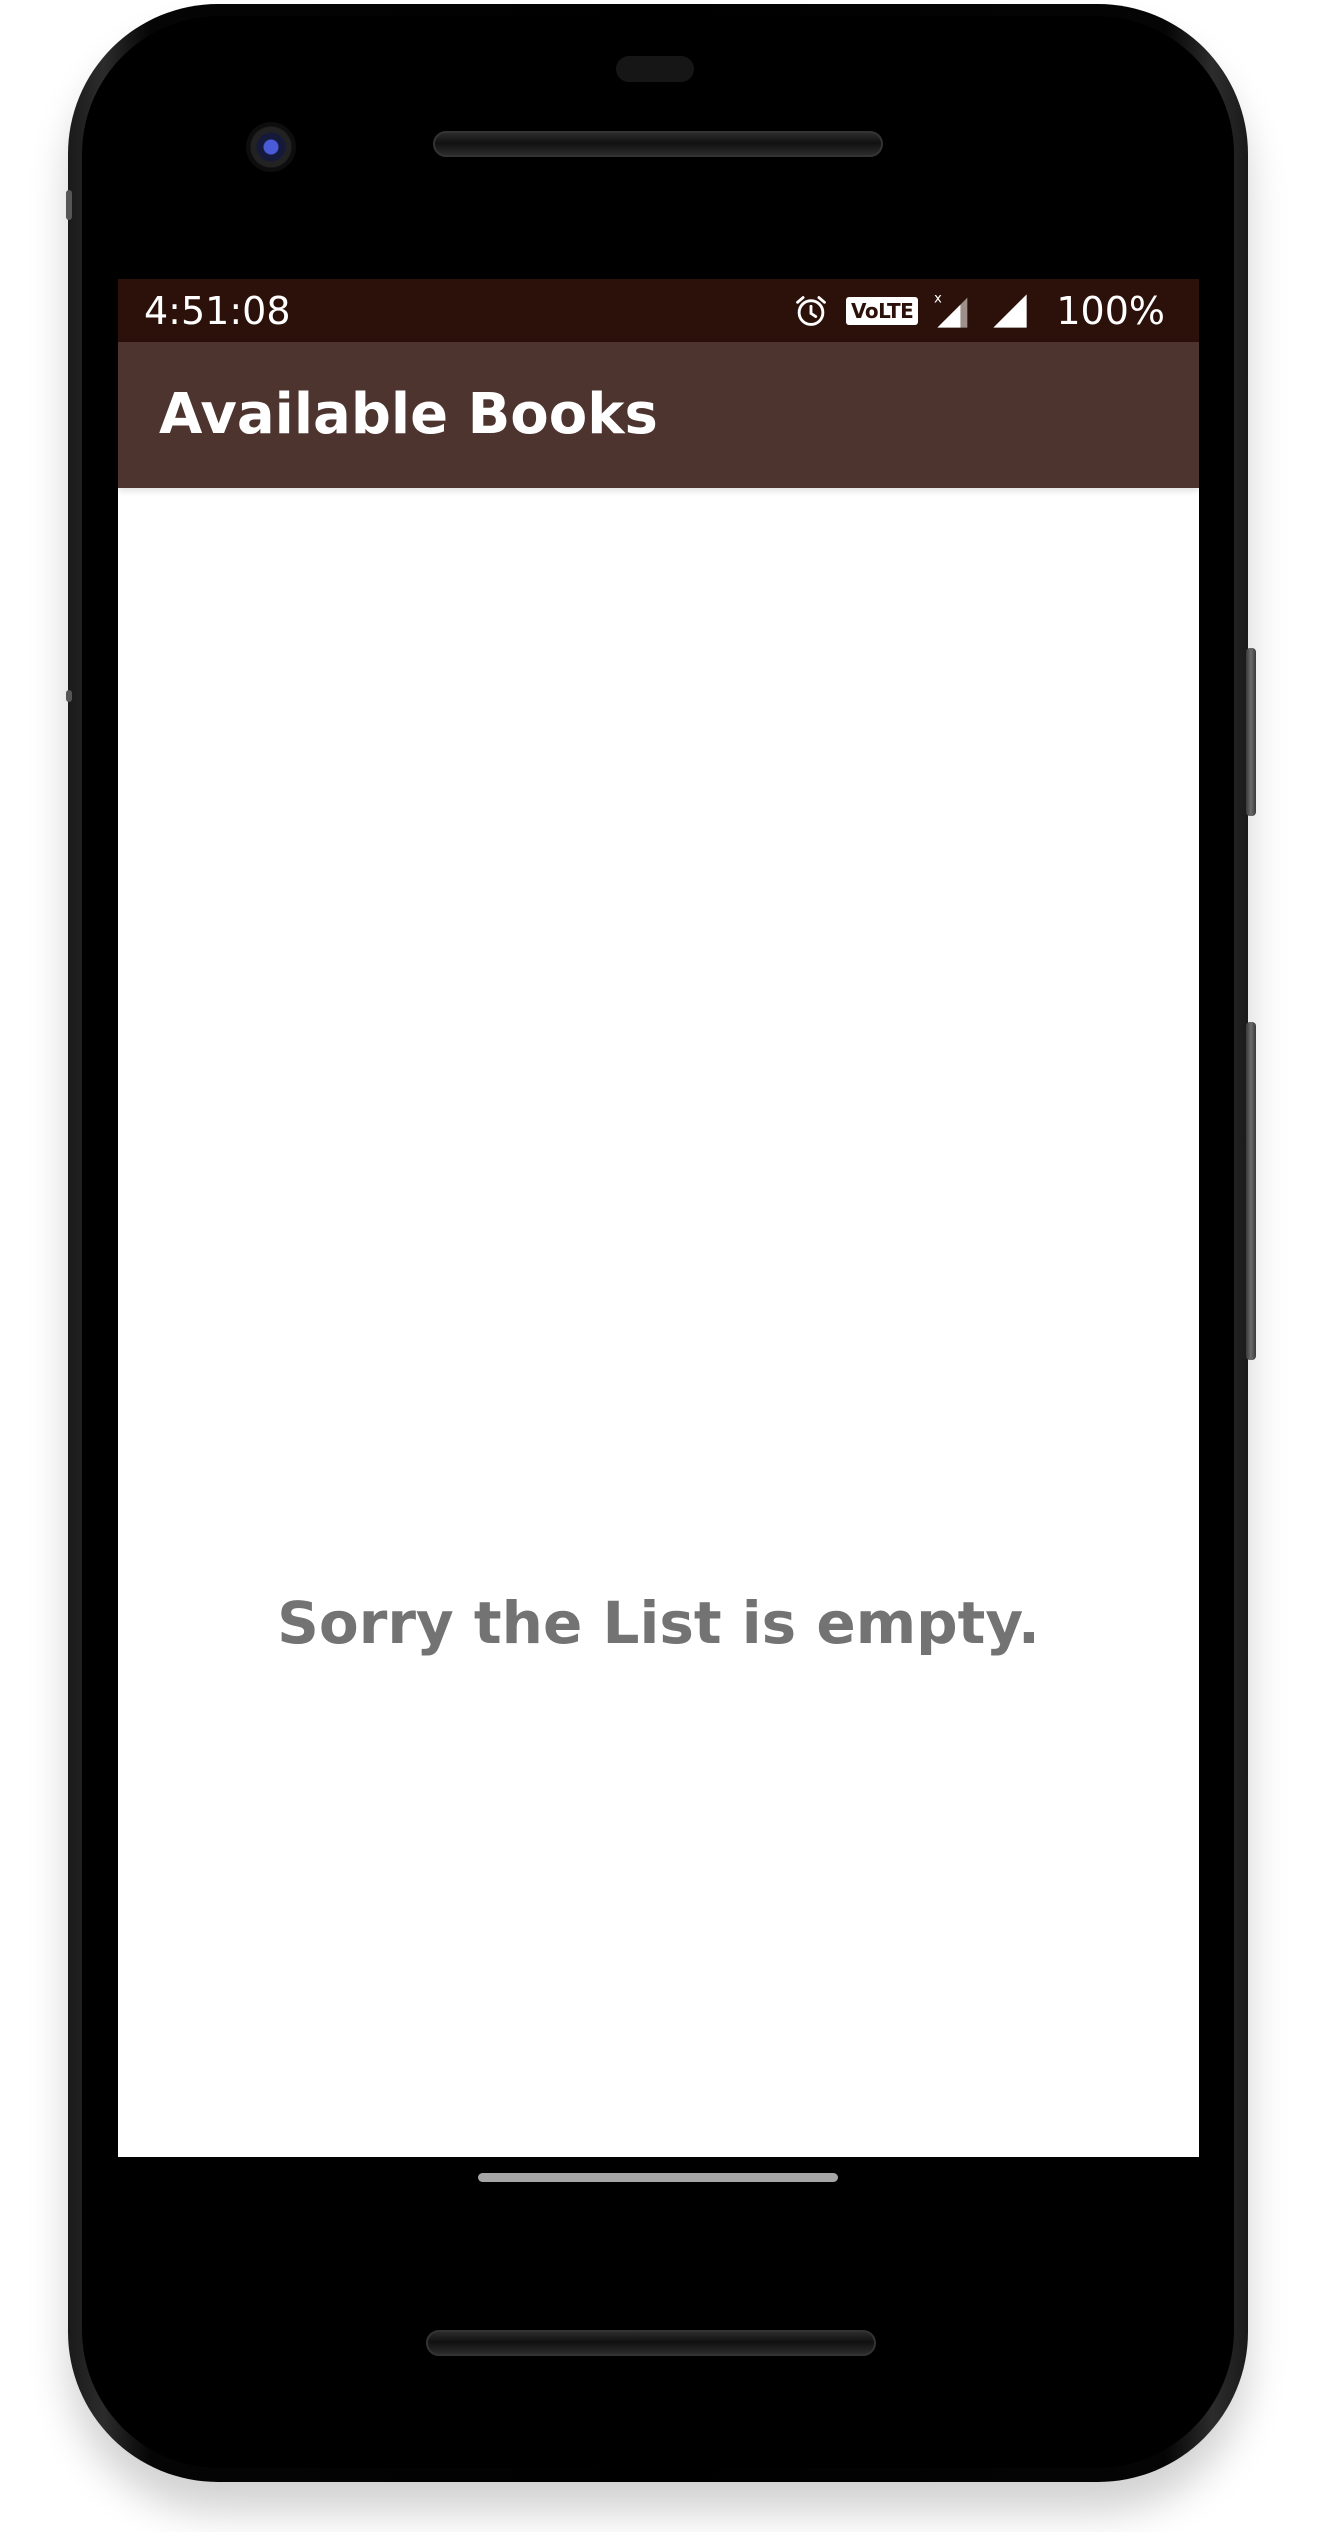 This screenshot has height=2532, width=1330. I want to click on volte-icon: VoLTE, so click(882, 311).